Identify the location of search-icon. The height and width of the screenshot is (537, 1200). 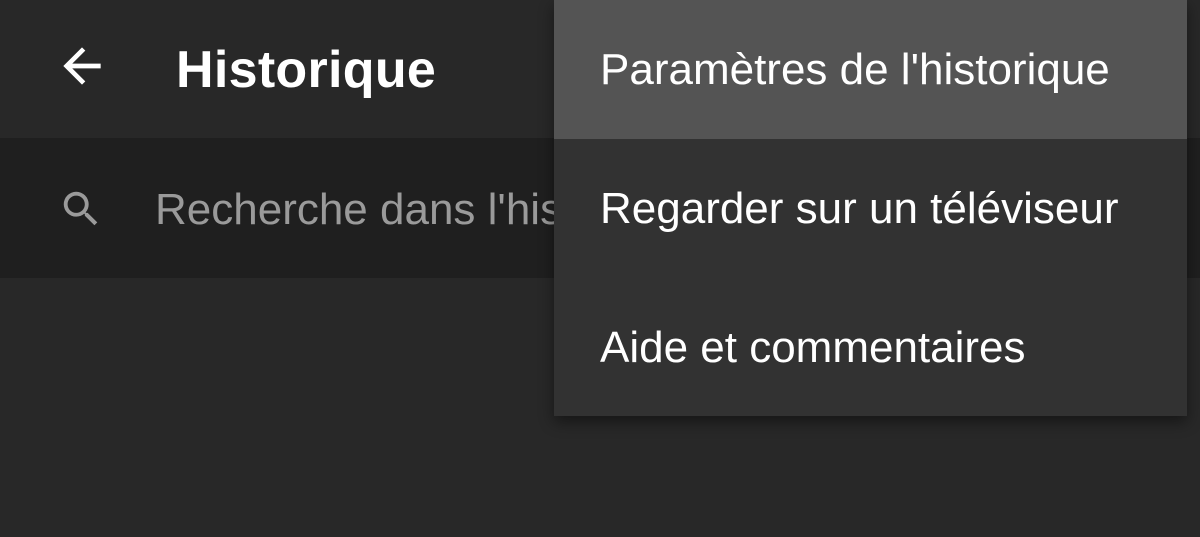
(81, 209).